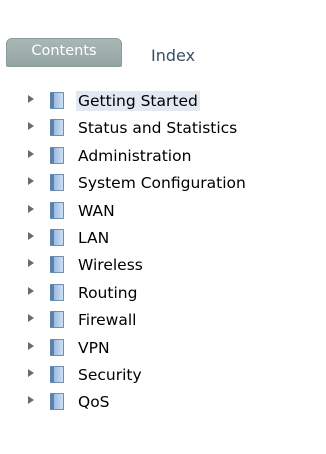 This screenshot has width=326, height=454. Describe the element at coordinates (163, 375) in the screenshot. I see `tree-item-security: Security` at that location.